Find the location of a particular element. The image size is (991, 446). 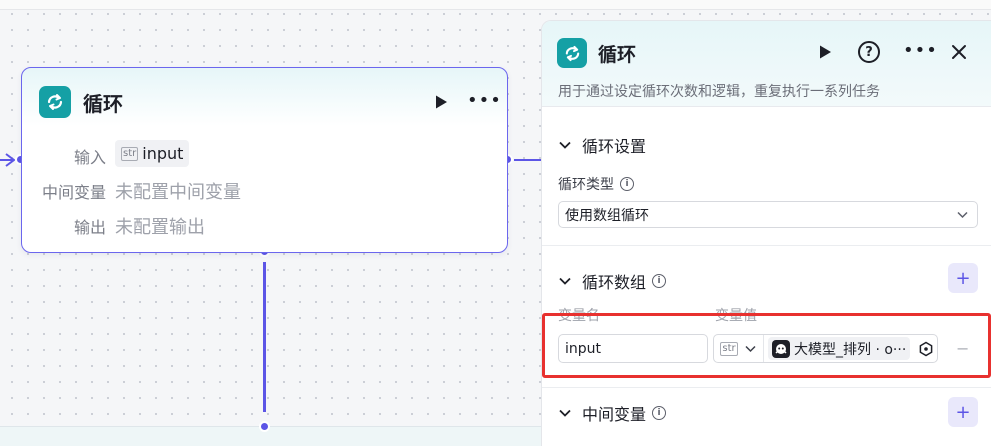

highlight-box is located at coordinates (766, 345).